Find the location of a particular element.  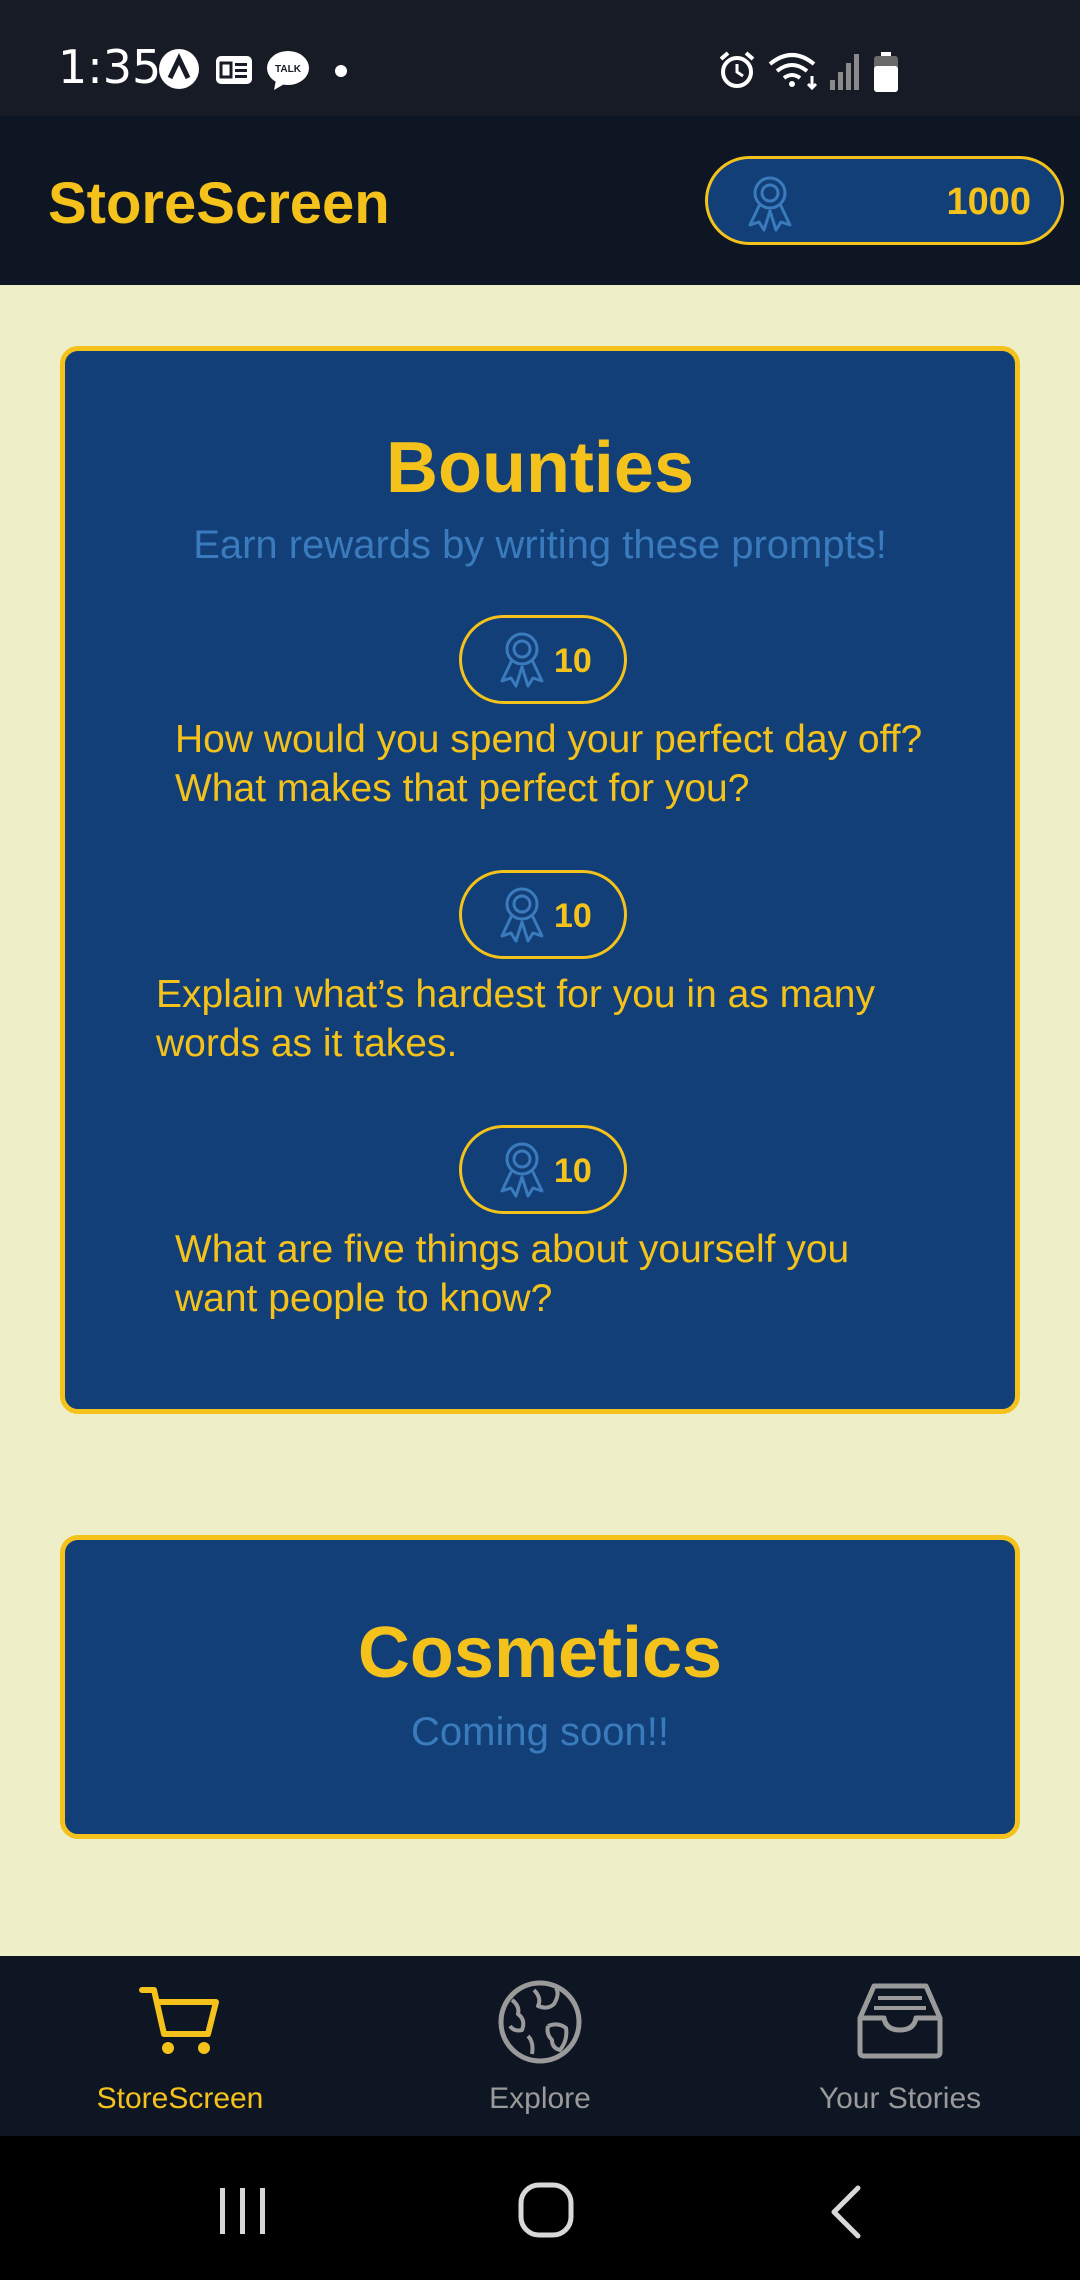

nav-label: StoreScreen is located at coordinates (180, 2098).